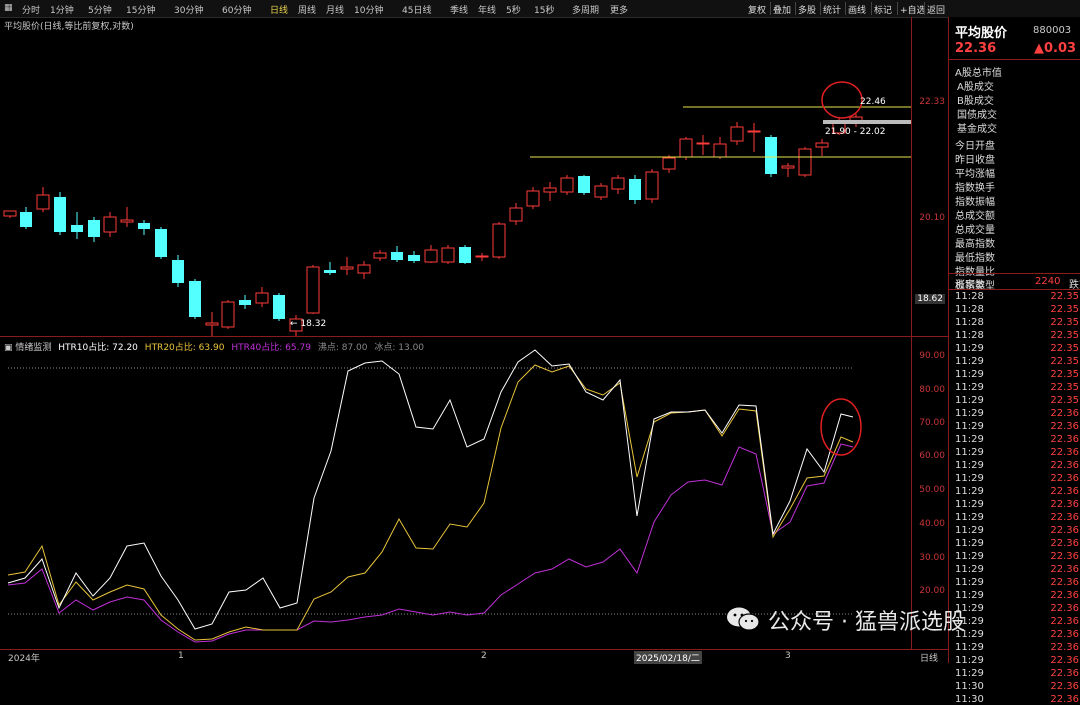 The width and height of the screenshot is (1080, 705). Describe the element at coordinates (842, 100) in the screenshot. I see `highlight-circle-top` at that location.